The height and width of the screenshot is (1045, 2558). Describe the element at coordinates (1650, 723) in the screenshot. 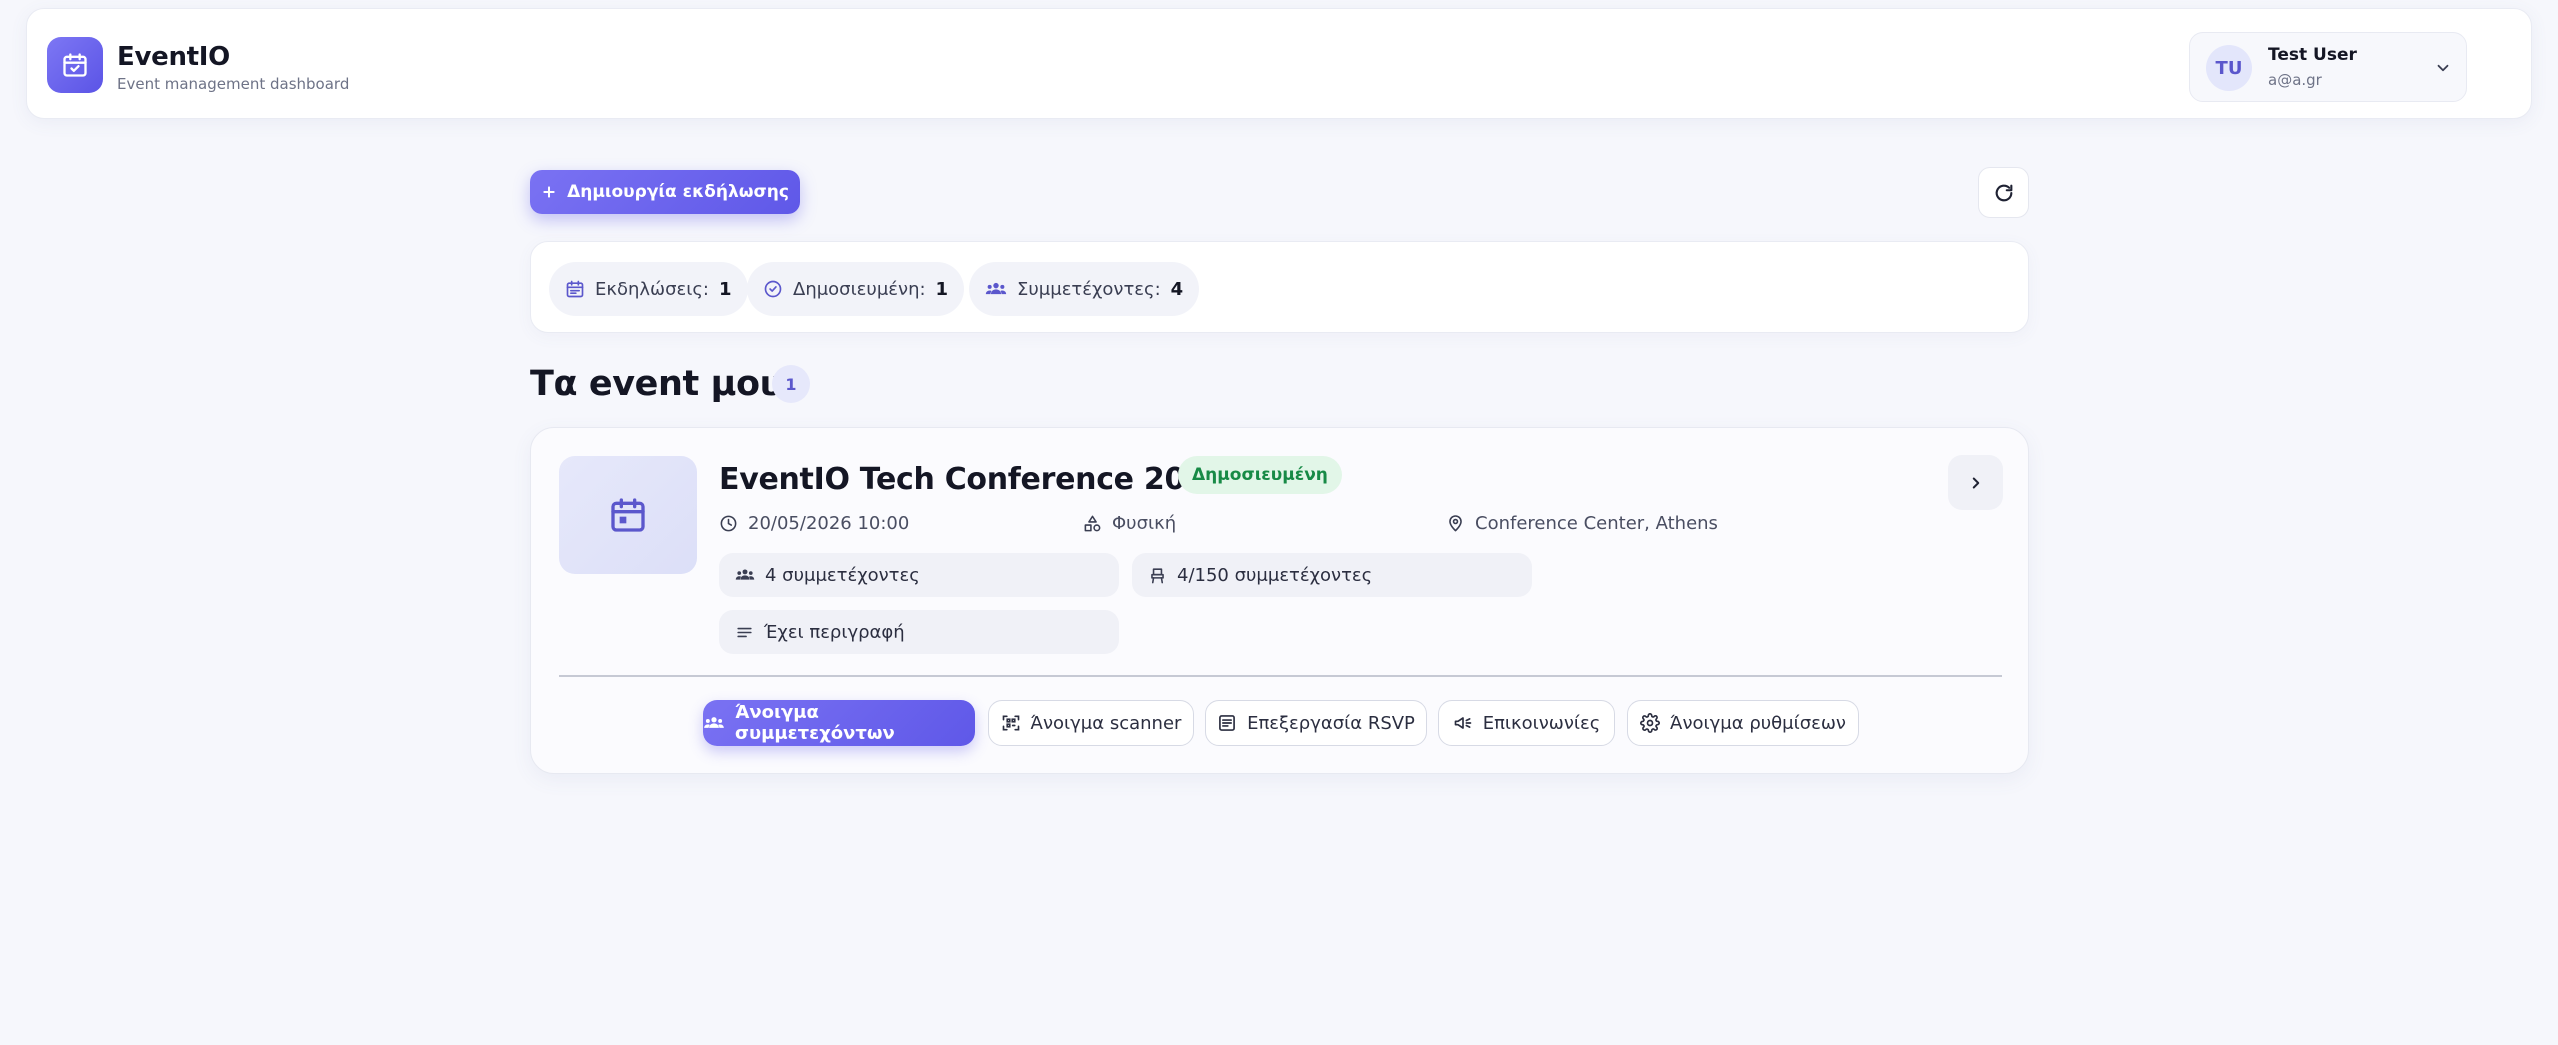

I see `gear-icon` at that location.